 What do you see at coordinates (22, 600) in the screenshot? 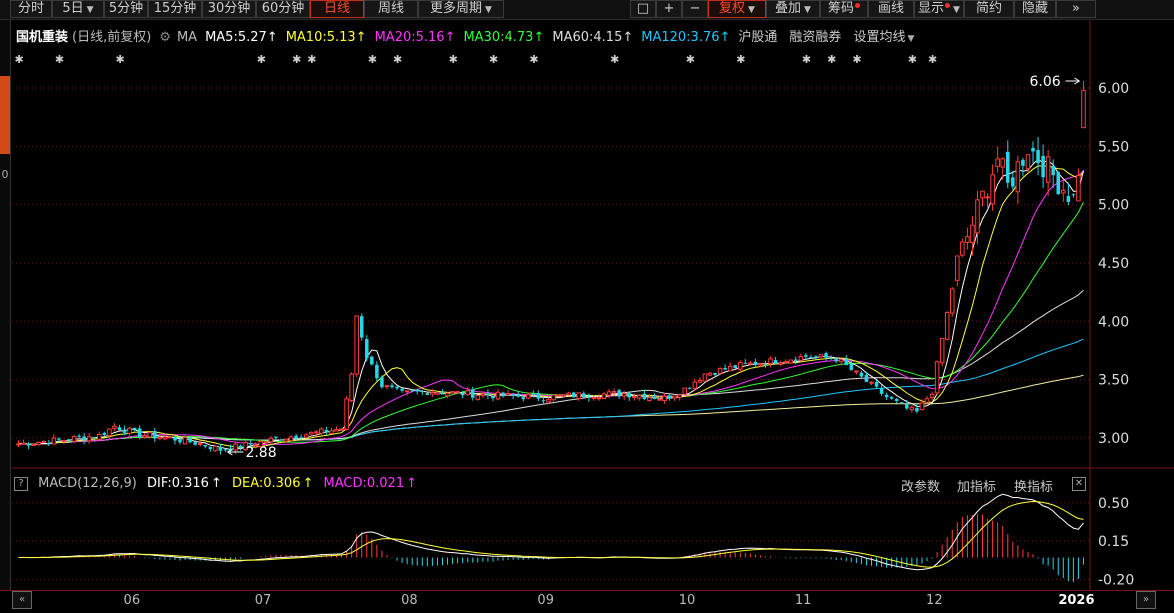
I see `scroll-left-icon: «` at bounding box center [22, 600].